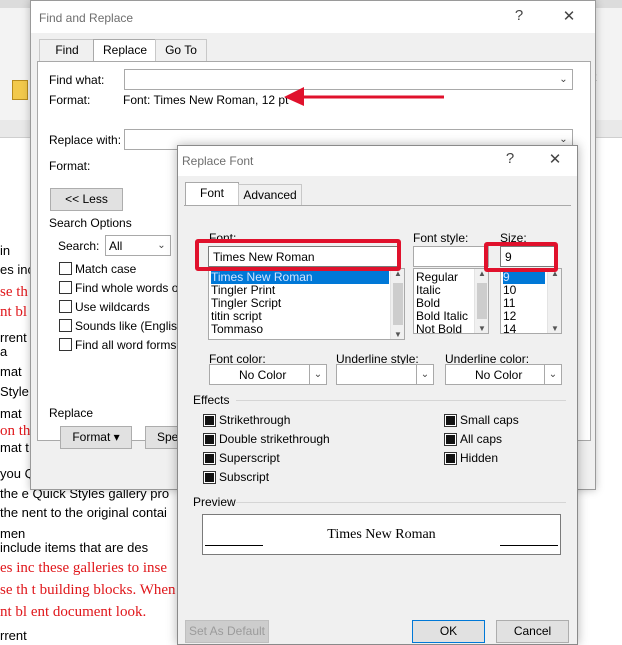 This screenshot has width=622, height=645. What do you see at coordinates (377, 161) in the screenshot?
I see `replace-font-titlebar: Replace Font ? ✕` at bounding box center [377, 161].